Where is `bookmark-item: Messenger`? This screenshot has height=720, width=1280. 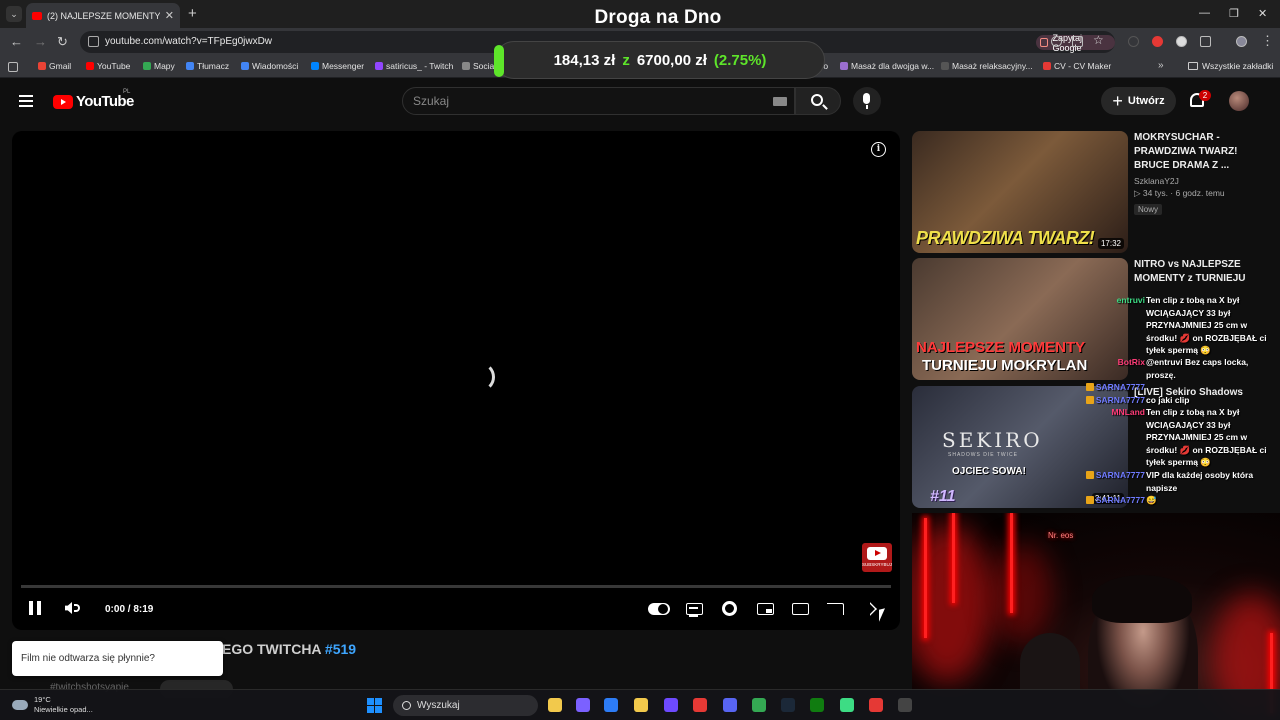 bookmark-item: Messenger is located at coordinates (337, 66).